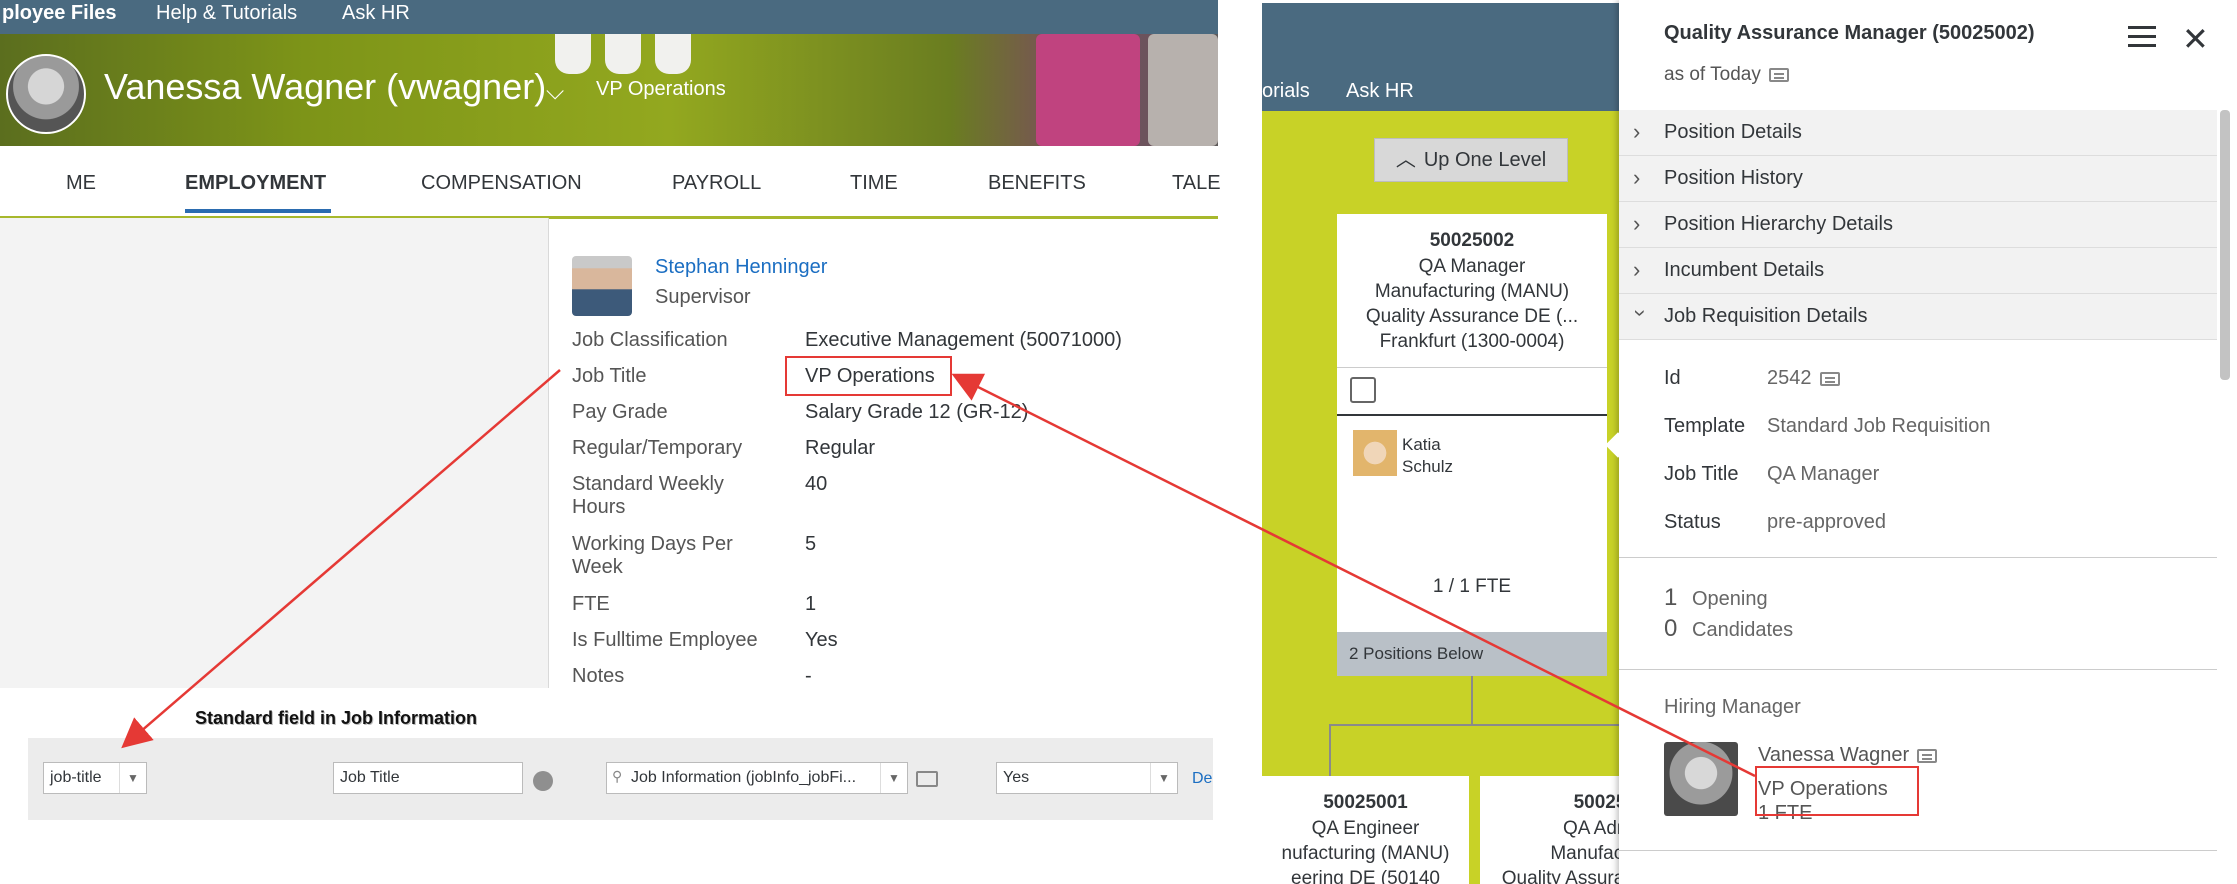  Describe the element at coordinates (46, 94) in the screenshot. I see `profile-avatar` at that location.